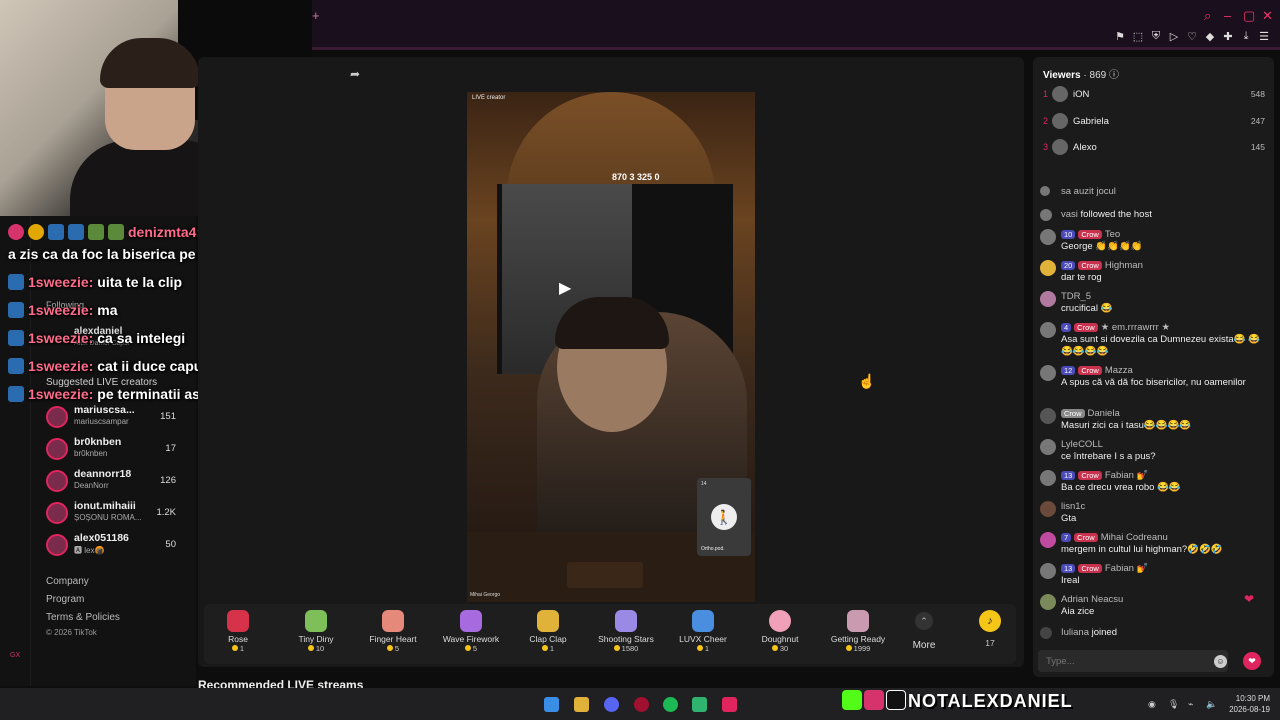  Describe the element at coordinates (565, 288) in the screenshot. I see `play-icon: ▶` at that location.